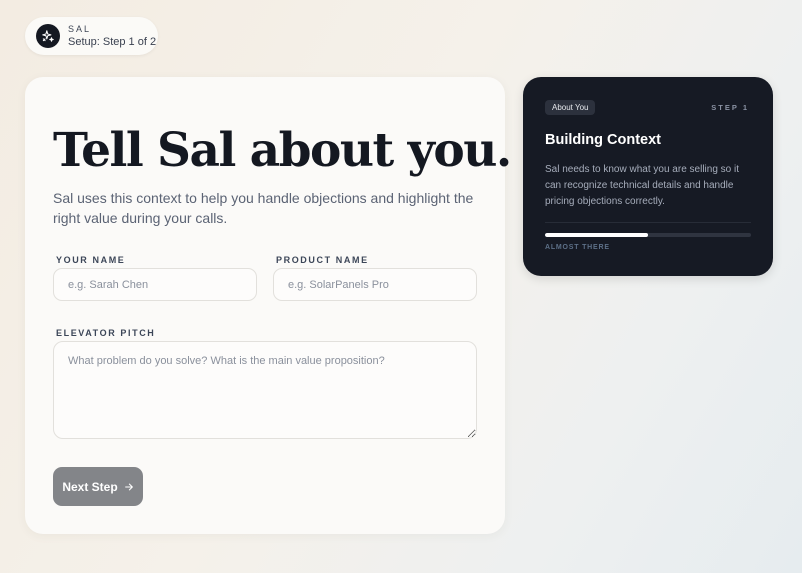 This screenshot has width=802, height=573. What do you see at coordinates (90, 486) in the screenshot?
I see `next-step-label: Next Step` at bounding box center [90, 486].